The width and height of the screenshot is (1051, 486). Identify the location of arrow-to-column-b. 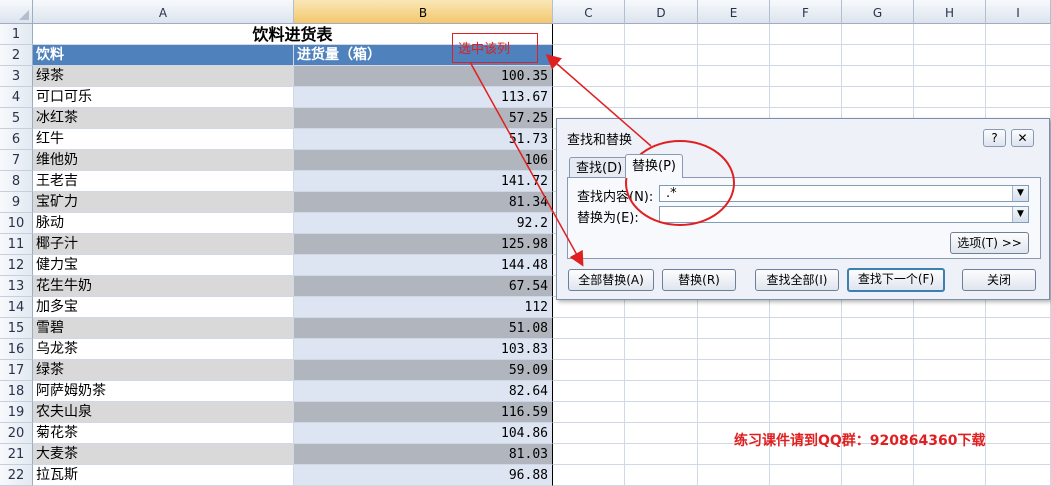
(598, 100).